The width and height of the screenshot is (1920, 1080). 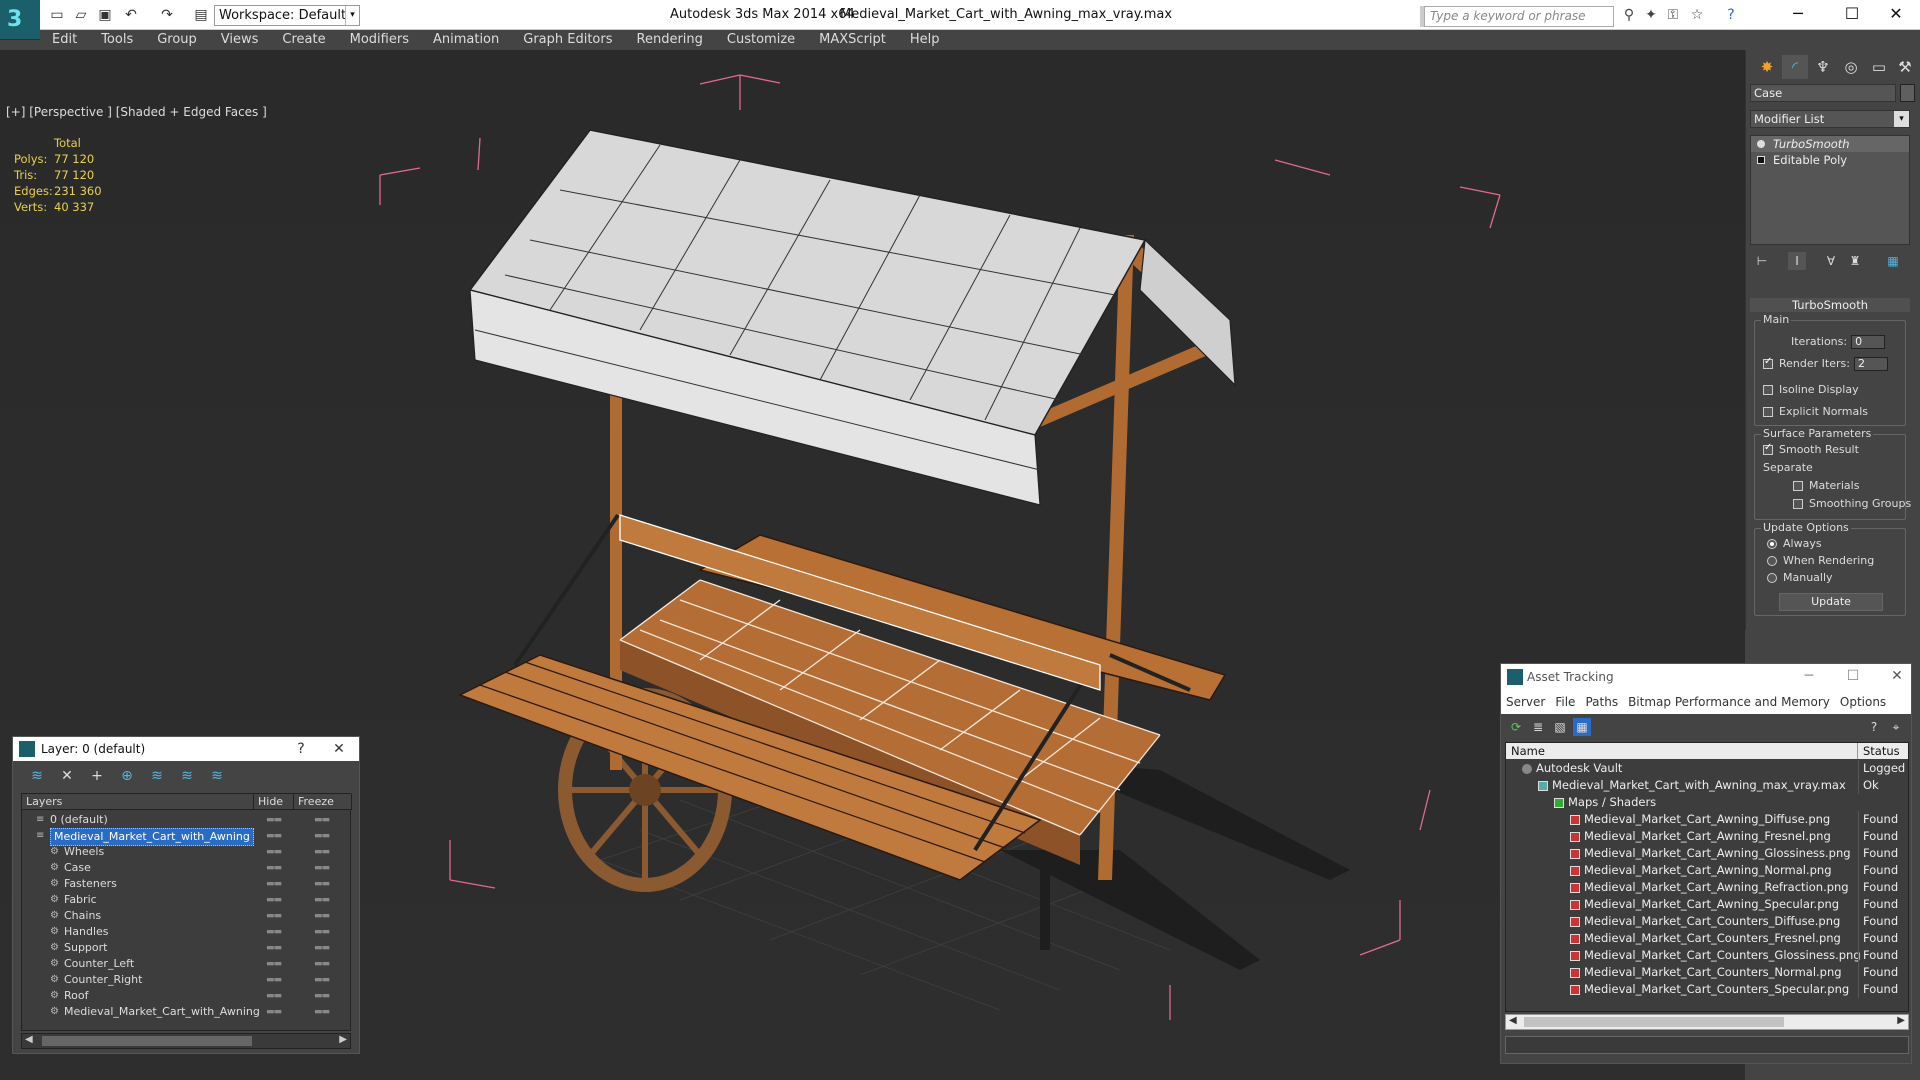 What do you see at coordinates (1798, 504) in the screenshot?
I see `smoothing-groups-checkbox` at bounding box center [1798, 504].